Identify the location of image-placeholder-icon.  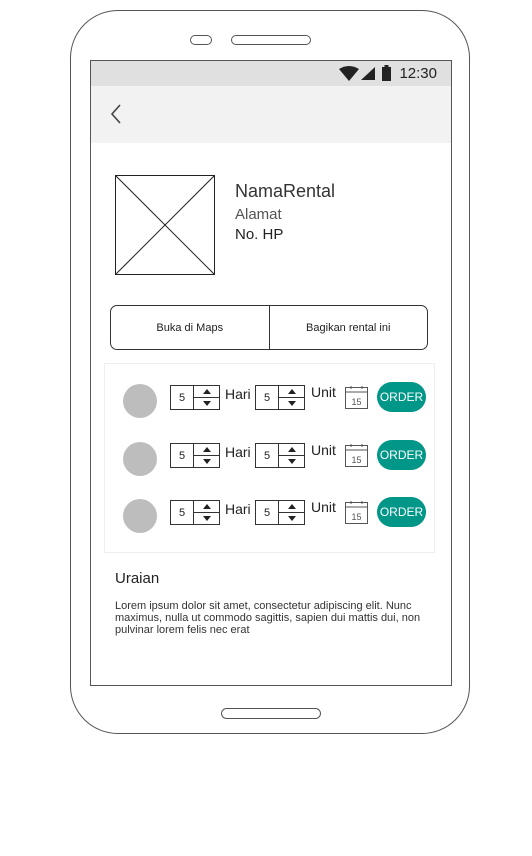
(165, 225).